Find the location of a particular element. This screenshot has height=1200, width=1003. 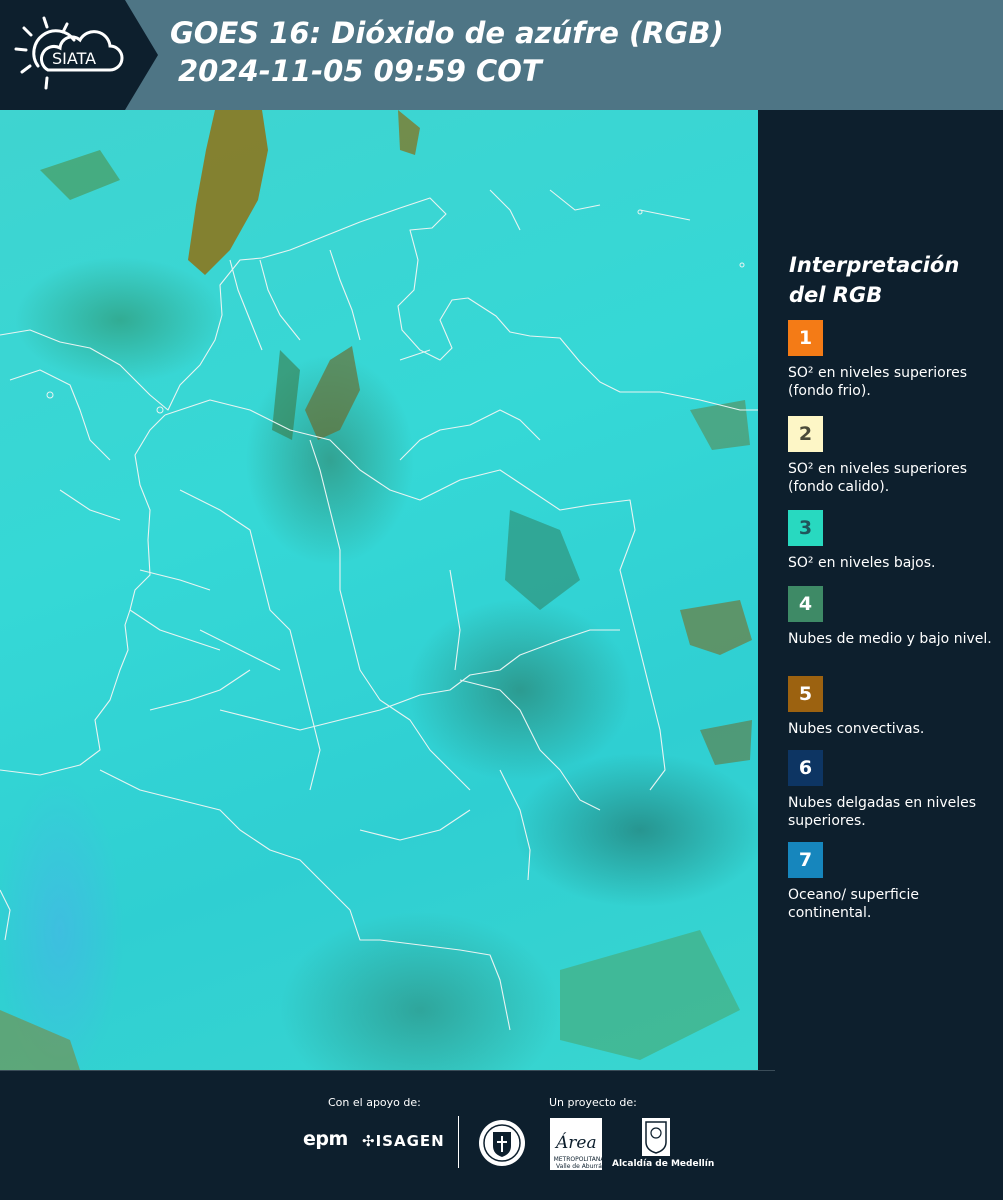

footer-divider-line is located at coordinates (387, 1070).